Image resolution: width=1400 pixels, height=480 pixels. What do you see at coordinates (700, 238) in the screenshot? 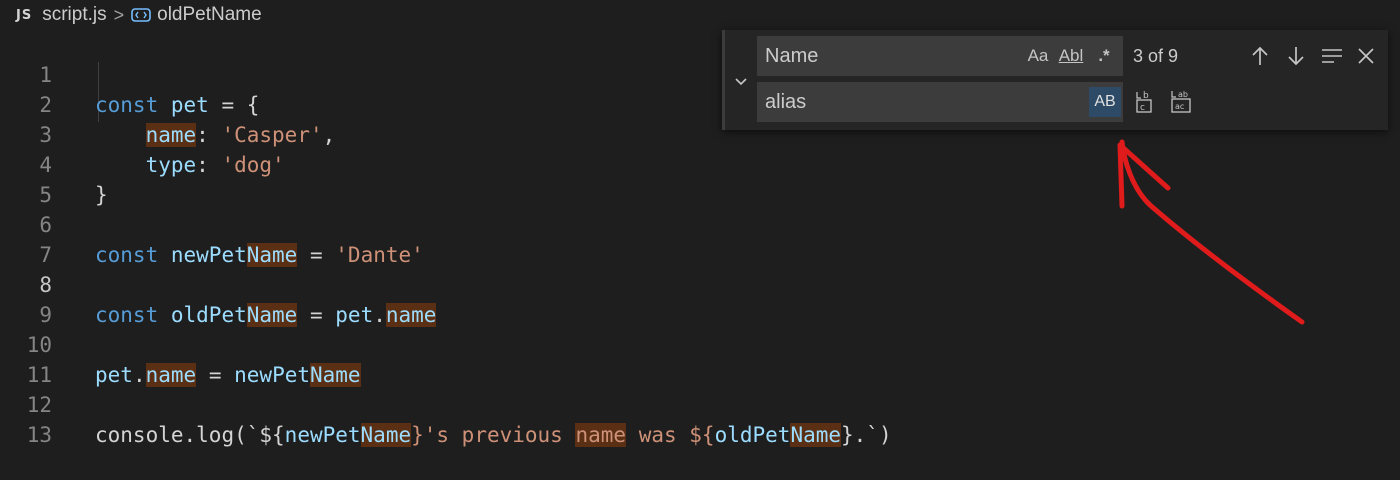
I see `code-line: 7` at bounding box center [700, 238].